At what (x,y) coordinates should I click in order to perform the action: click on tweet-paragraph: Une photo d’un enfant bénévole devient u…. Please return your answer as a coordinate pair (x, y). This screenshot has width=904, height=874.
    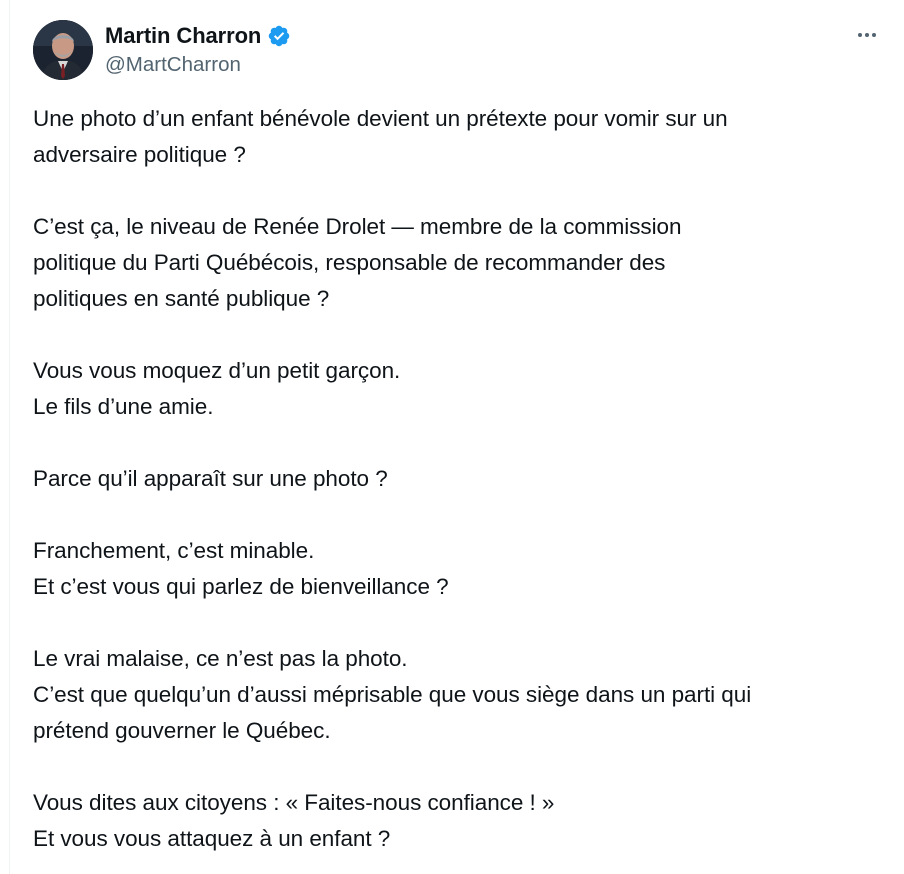
    Looking at the image, I should click on (380, 136).